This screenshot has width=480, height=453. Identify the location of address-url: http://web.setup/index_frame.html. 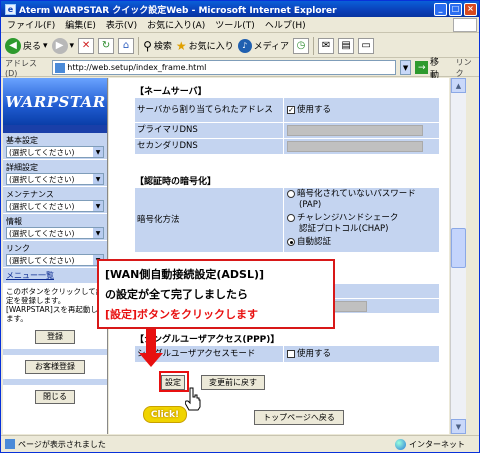
(137, 67).